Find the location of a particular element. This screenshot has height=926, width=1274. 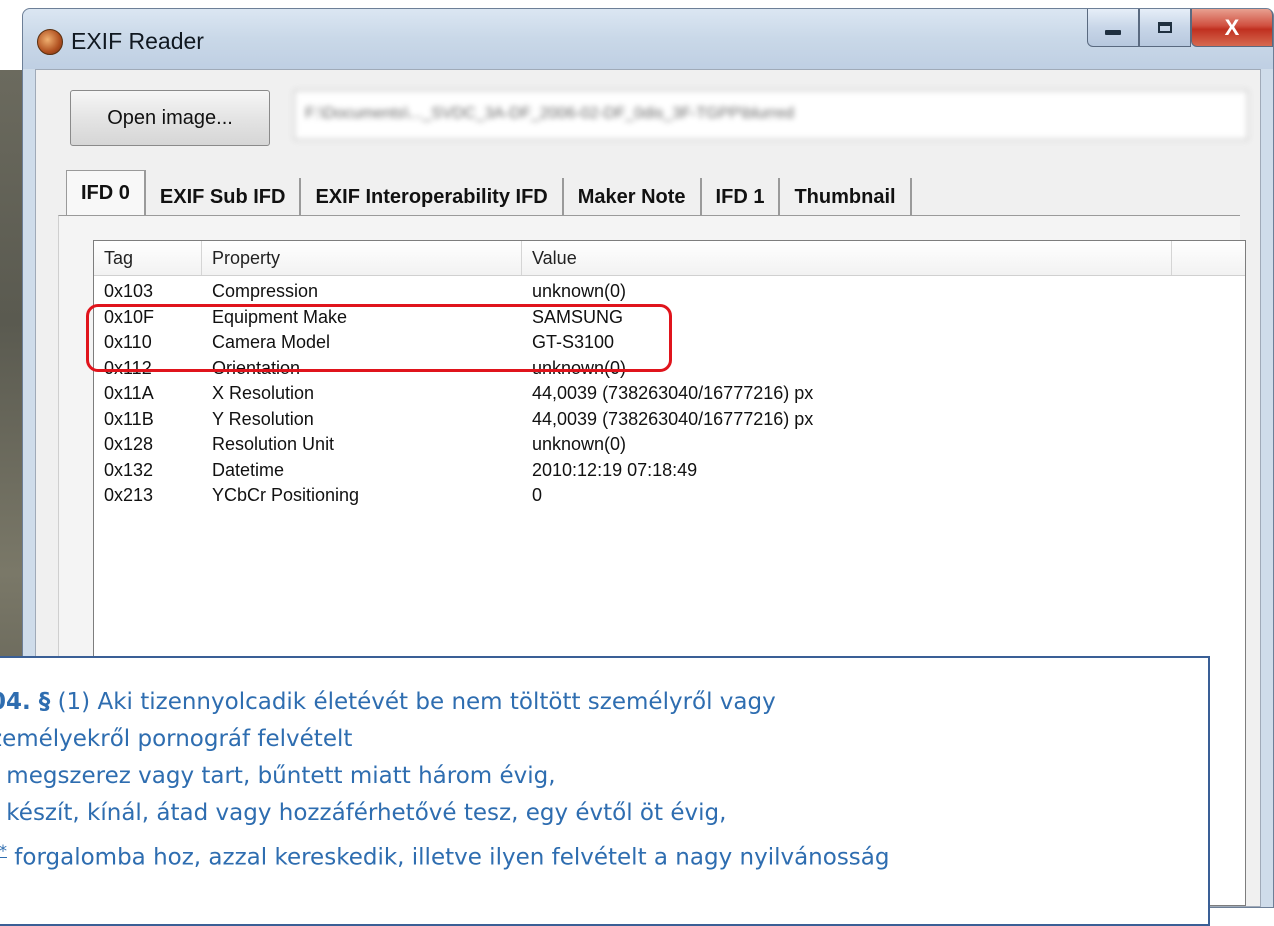

table-row: 0x103 Compression unknown(0) is located at coordinates (669, 292).